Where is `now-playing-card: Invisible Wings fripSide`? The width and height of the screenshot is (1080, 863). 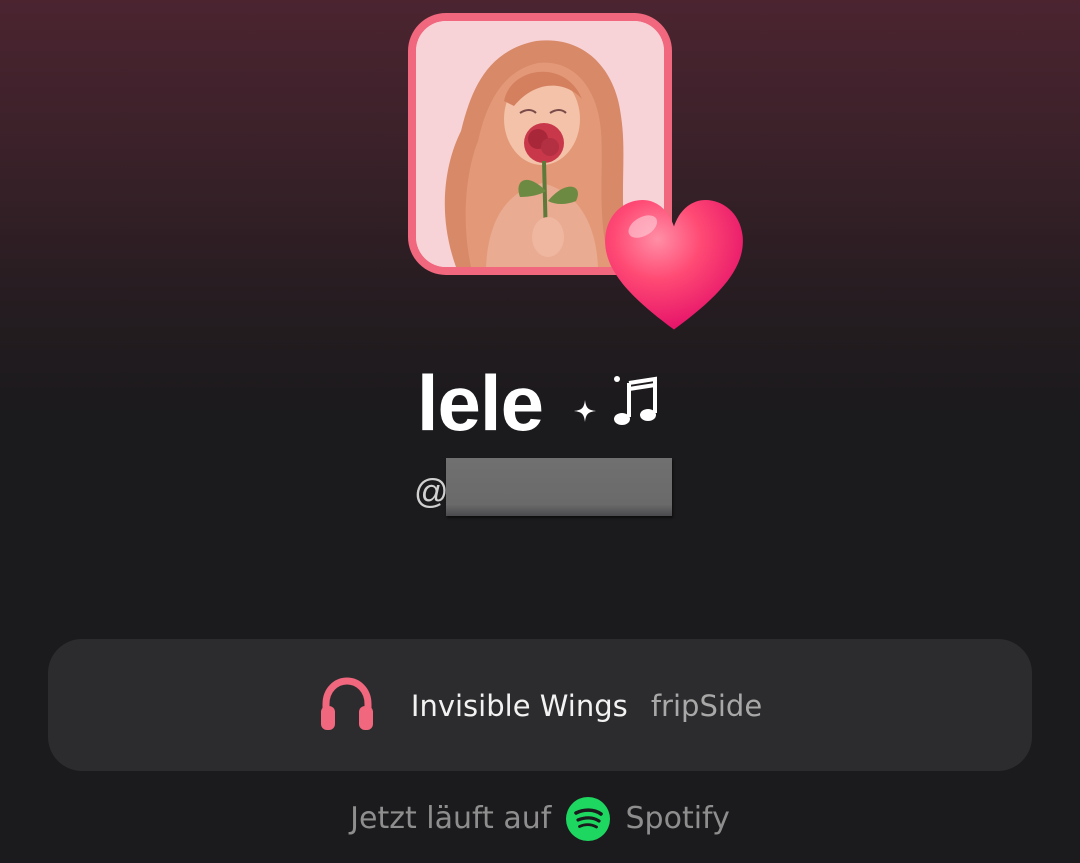 now-playing-card: Invisible Wings fripSide is located at coordinates (540, 705).